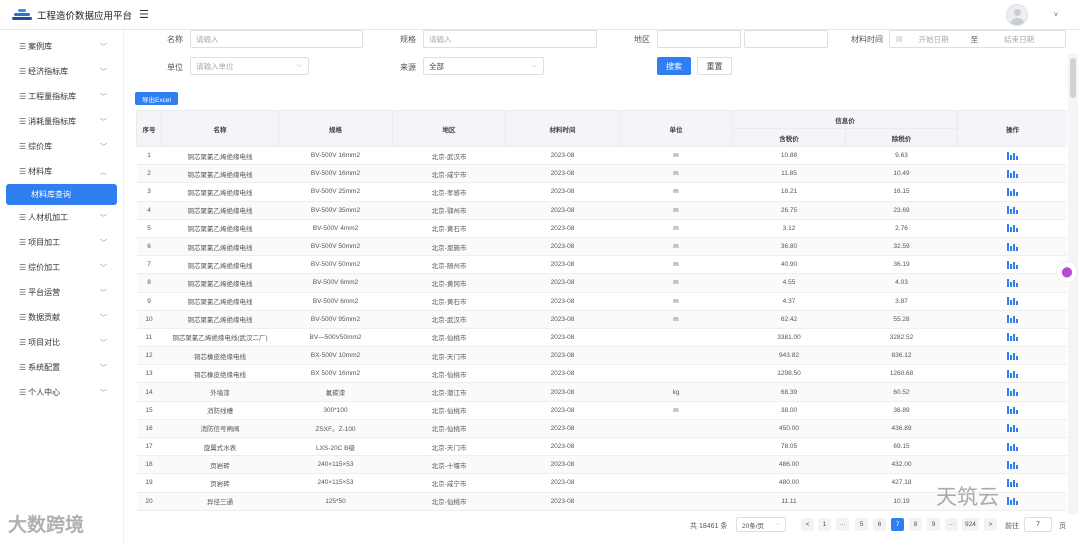  I want to click on sidebar-item: ☰ 平台运营 ﹀, so click(61, 292).